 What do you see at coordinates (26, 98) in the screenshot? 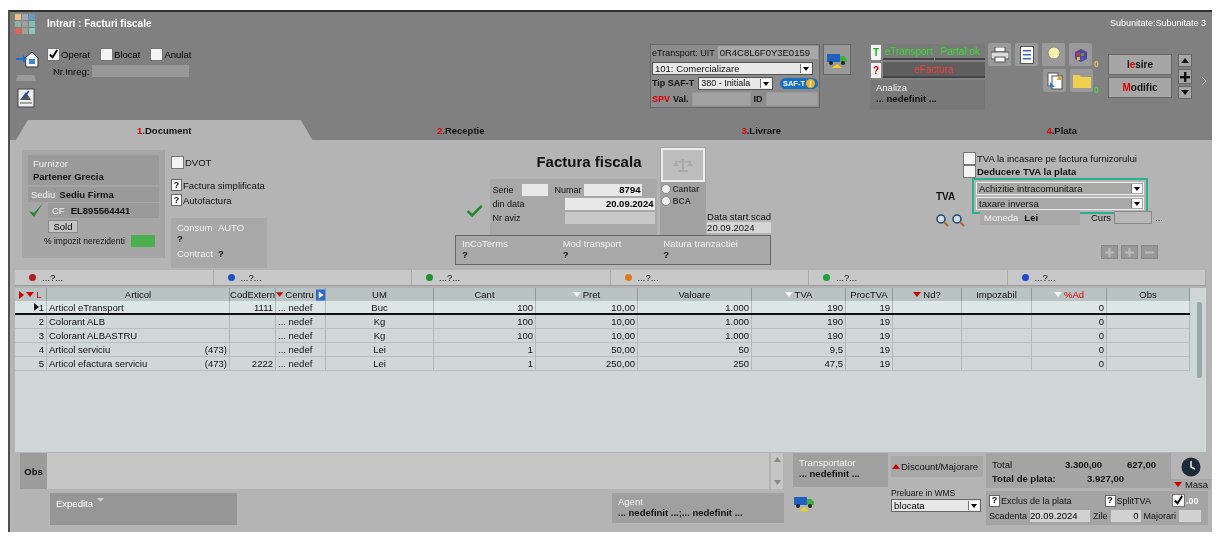
I see `document-edit-icon` at bounding box center [26, 98].